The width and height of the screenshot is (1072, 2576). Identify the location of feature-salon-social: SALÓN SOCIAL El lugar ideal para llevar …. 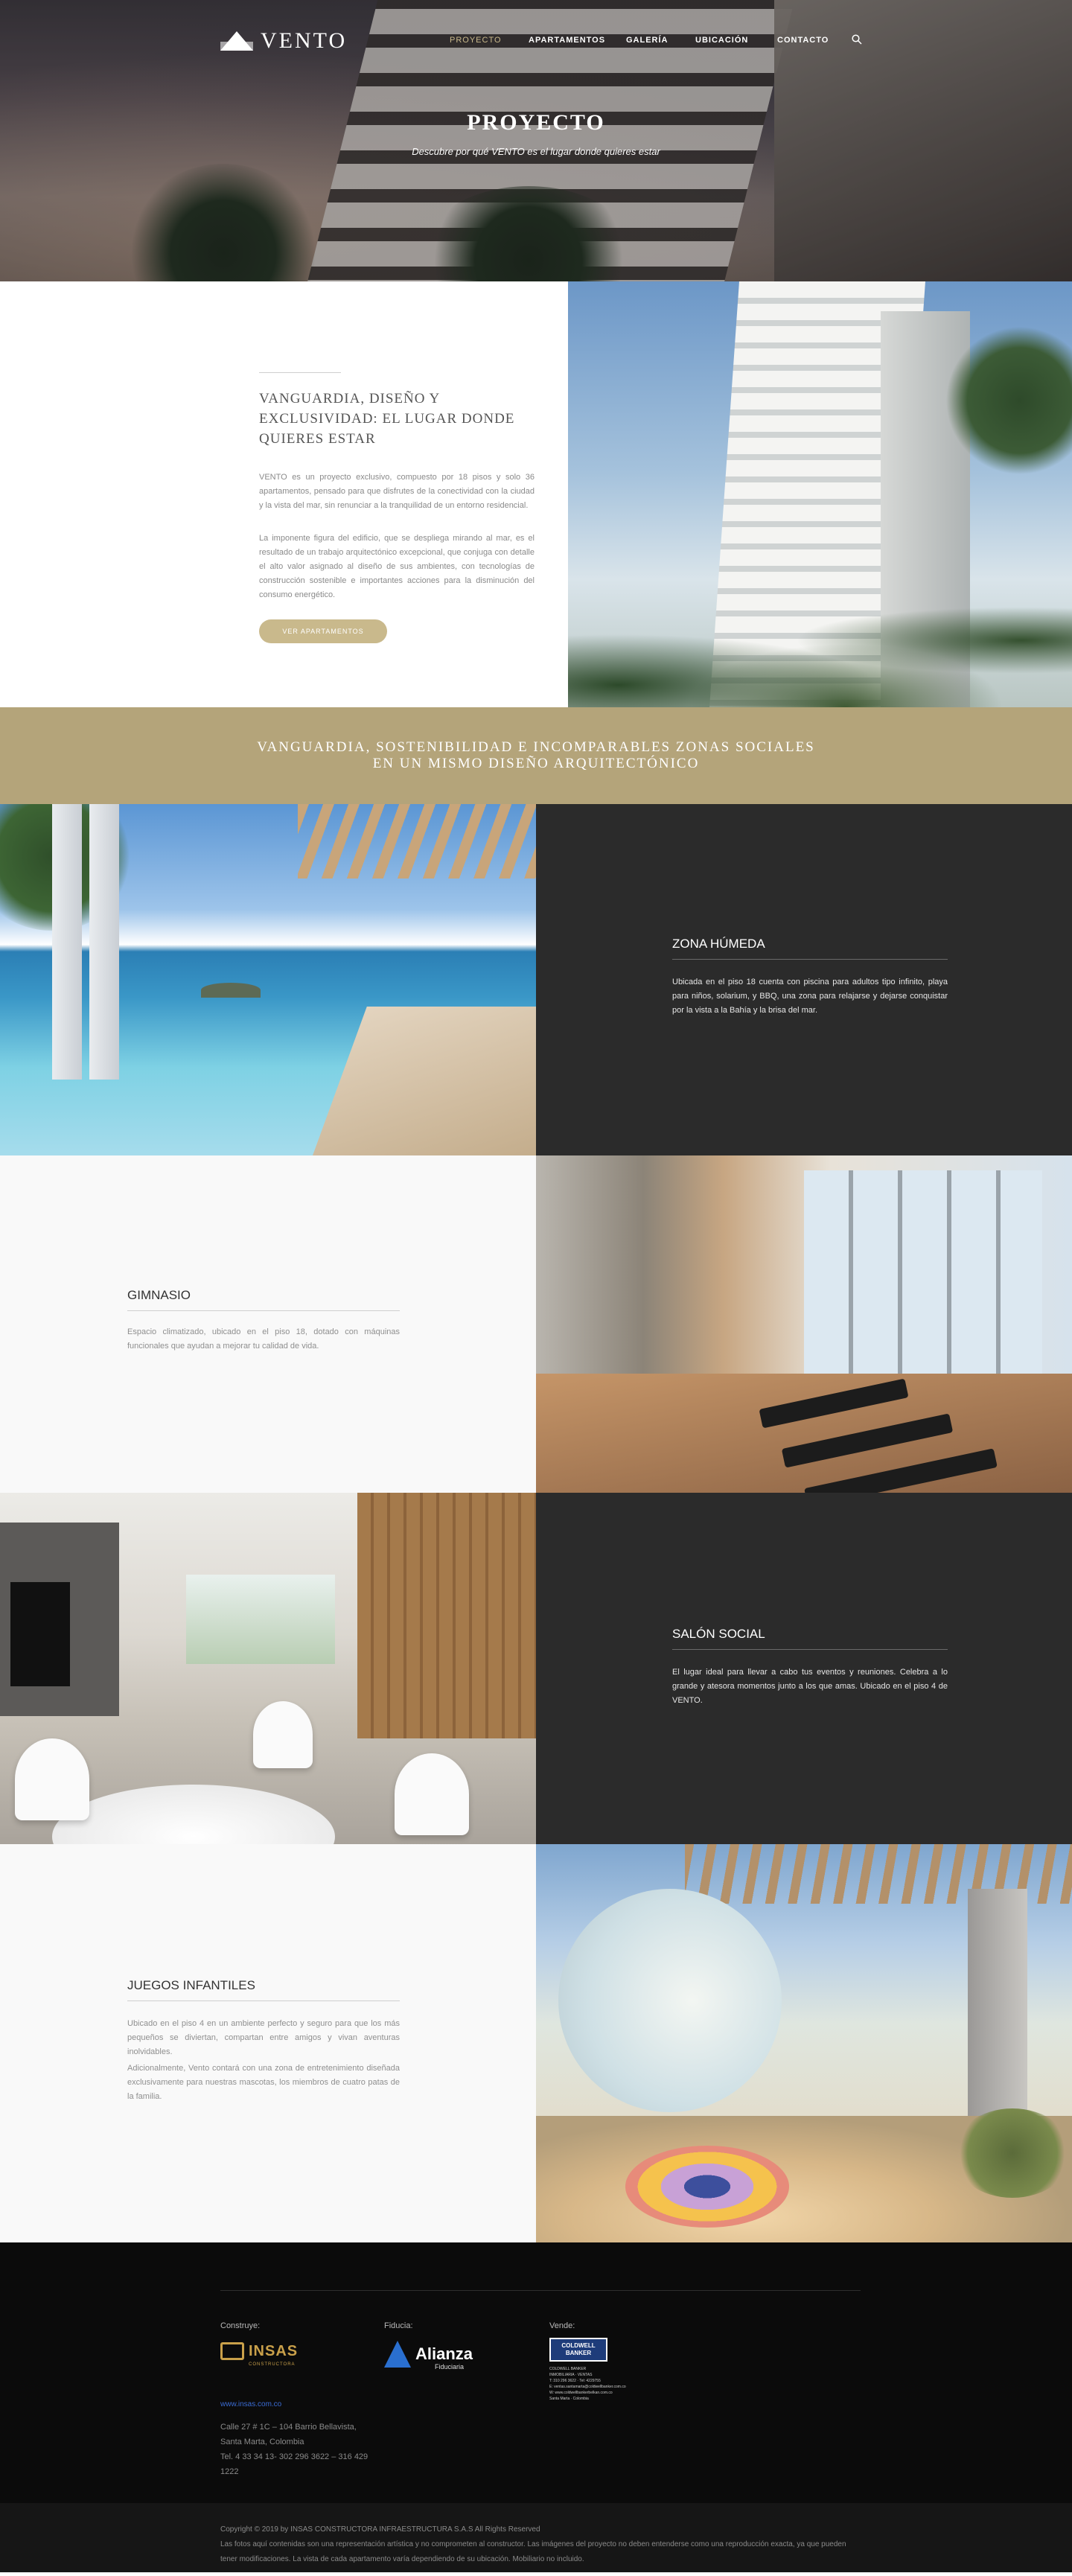
(536, 1669).